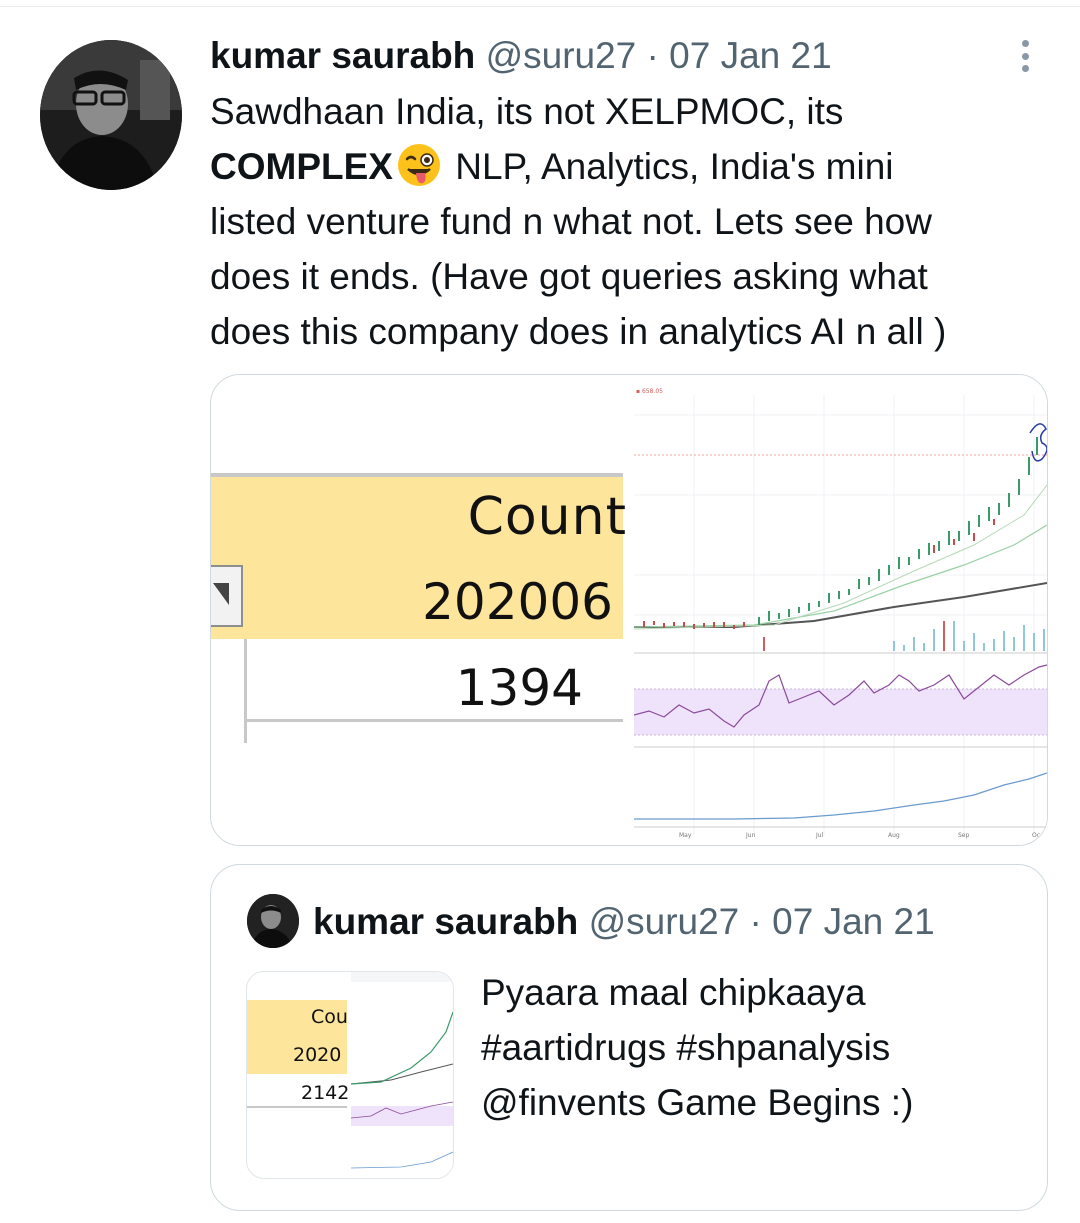  Describe the element at coordinates (111, 115) in the screenshot. I see `author-avatar` at that location.